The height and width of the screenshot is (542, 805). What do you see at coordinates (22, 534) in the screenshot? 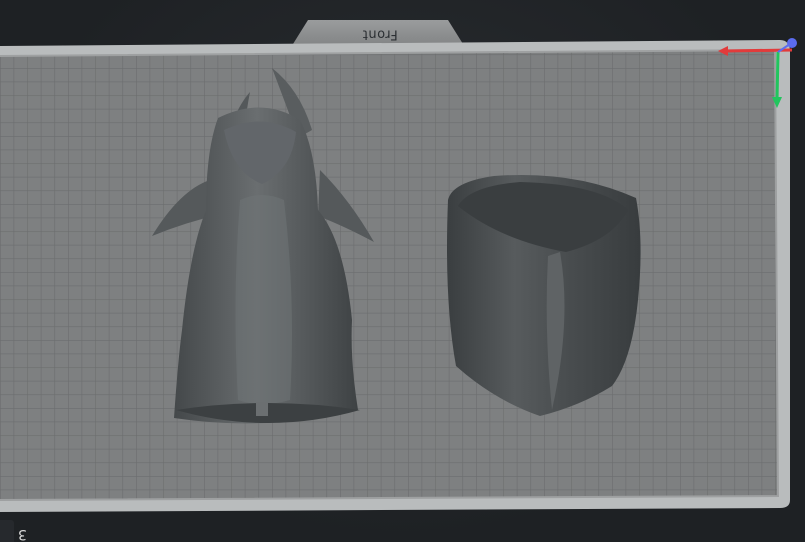
I see `corner-glyph: 3` at bounding box center [22, 534].